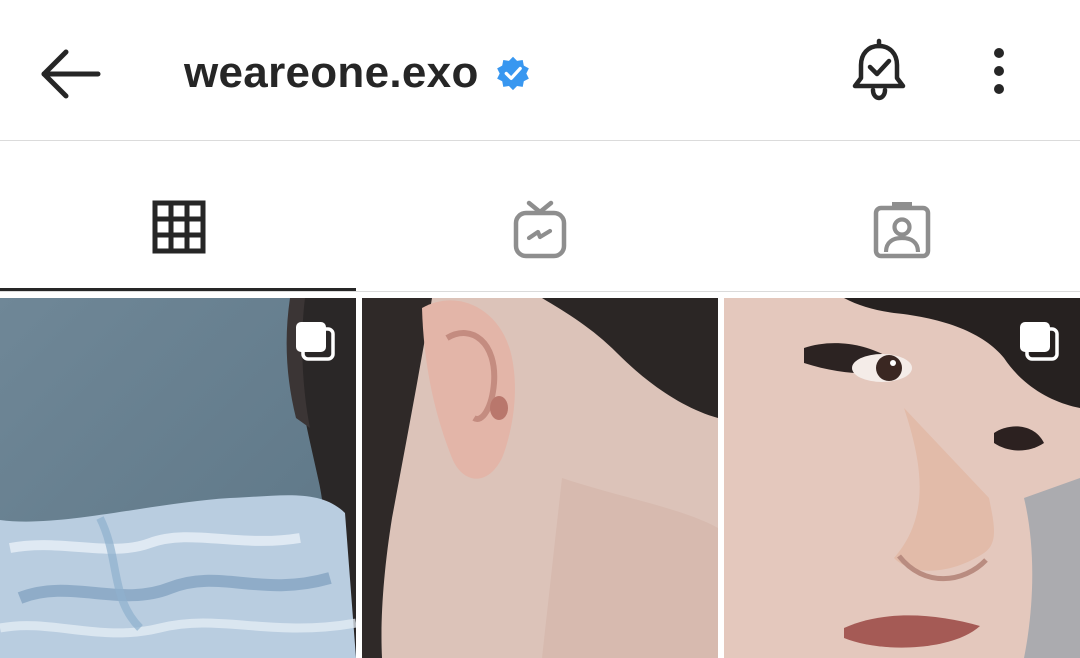  I want to click on profile-title: weareone.exo, so click(357, 73).